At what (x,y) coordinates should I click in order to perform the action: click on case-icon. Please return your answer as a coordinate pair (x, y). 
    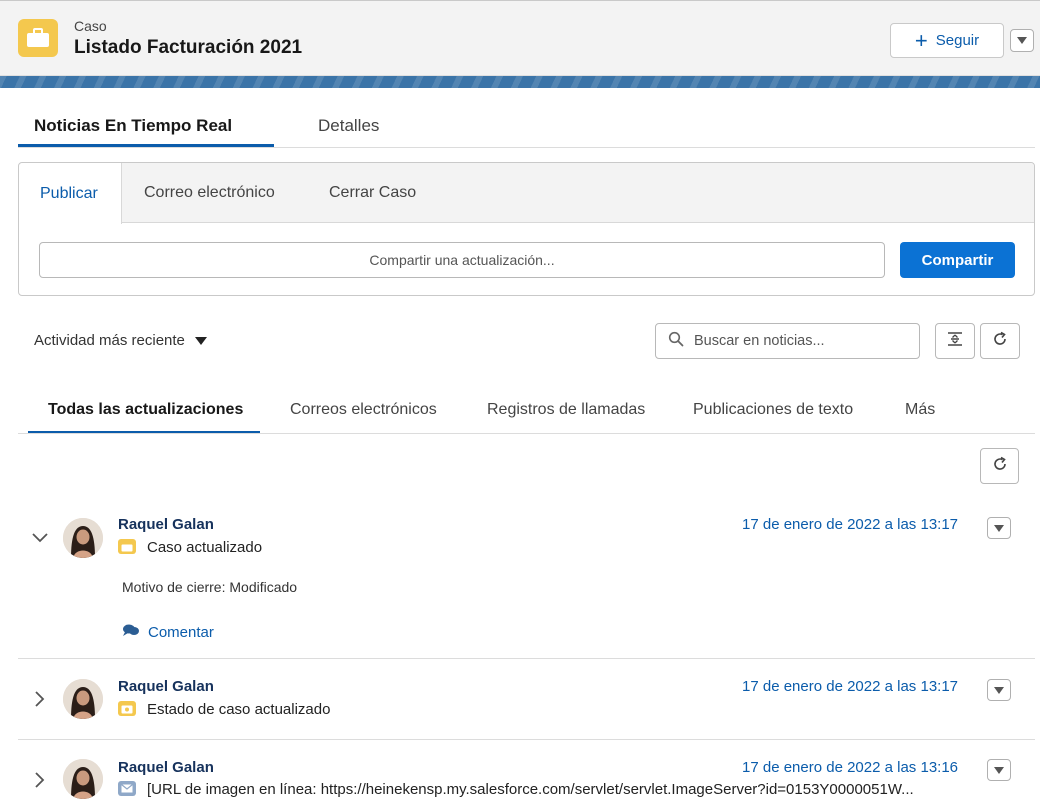
    Looking at the image, I should click on (127, 546).